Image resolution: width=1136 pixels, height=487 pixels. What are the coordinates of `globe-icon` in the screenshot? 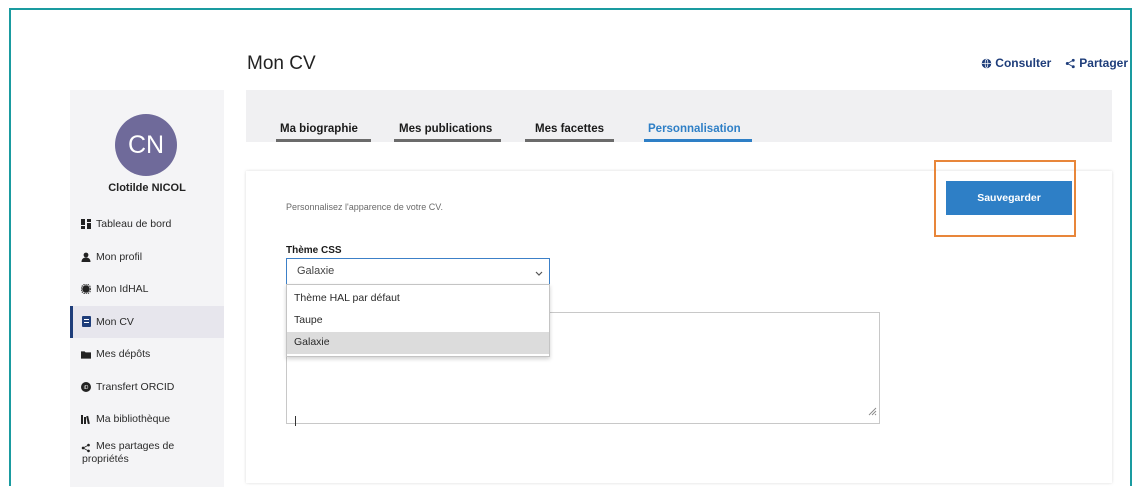 It's located at (986, 63).